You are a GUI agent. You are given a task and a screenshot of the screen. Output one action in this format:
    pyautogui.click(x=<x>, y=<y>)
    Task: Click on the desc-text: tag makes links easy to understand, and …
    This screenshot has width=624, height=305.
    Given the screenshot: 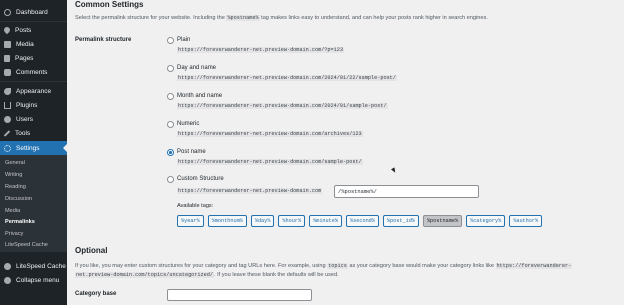 What is the action you would take?
    pyautogui.click(x=374, y=18)
    